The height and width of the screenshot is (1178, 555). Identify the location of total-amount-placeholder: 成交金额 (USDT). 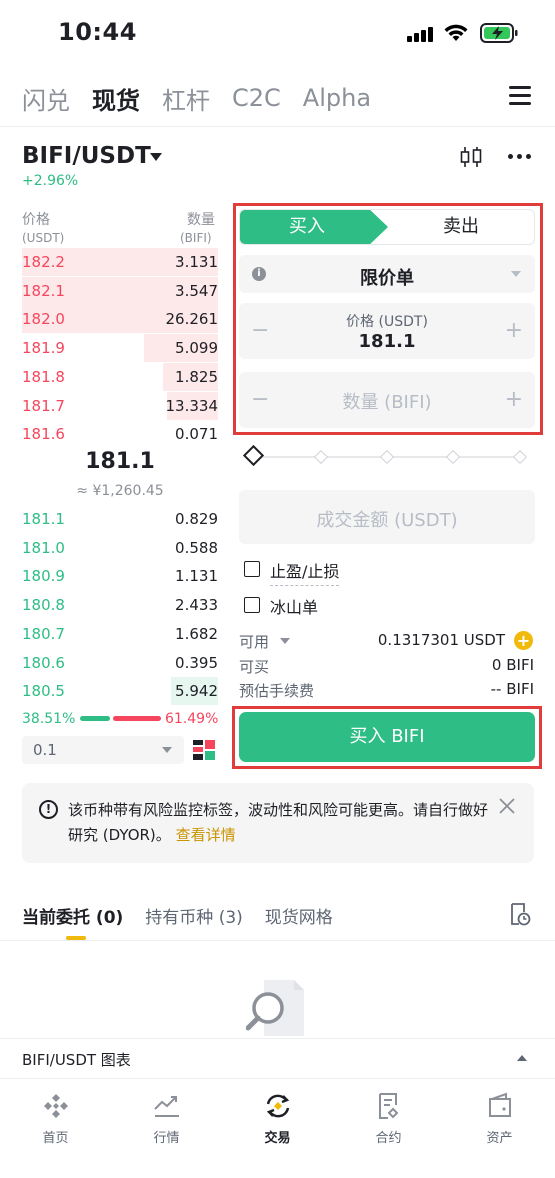
(387, 520).